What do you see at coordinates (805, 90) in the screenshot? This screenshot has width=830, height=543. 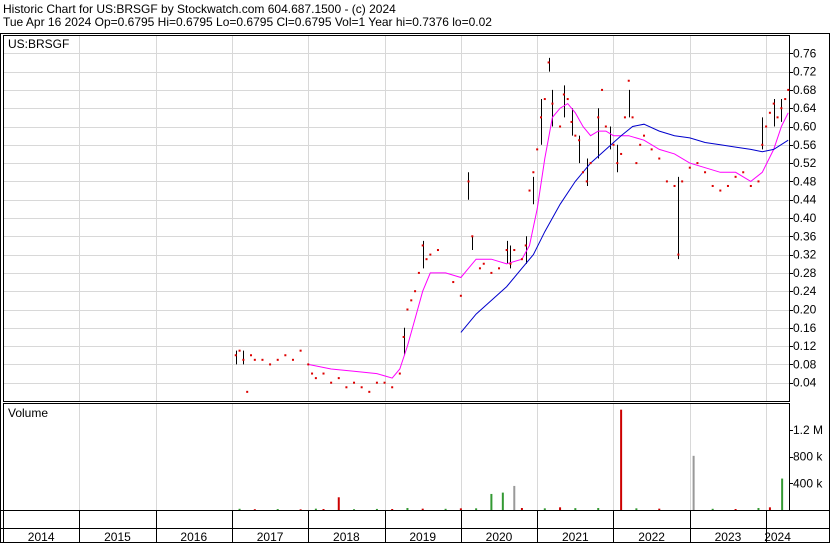 I see `price-y-tick-label: 0.68` at bounding box center [805, 90].